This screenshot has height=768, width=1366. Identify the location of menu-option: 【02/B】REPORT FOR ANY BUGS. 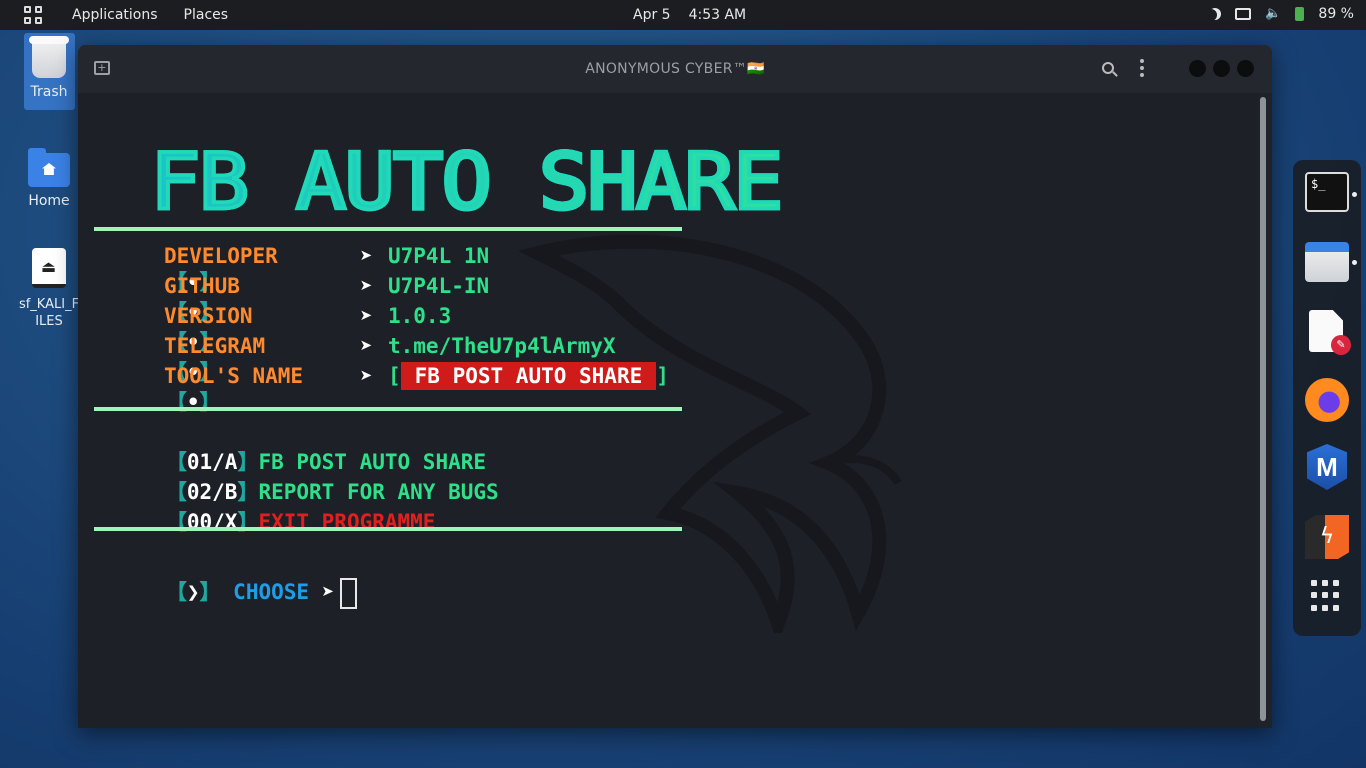
(332, 492).